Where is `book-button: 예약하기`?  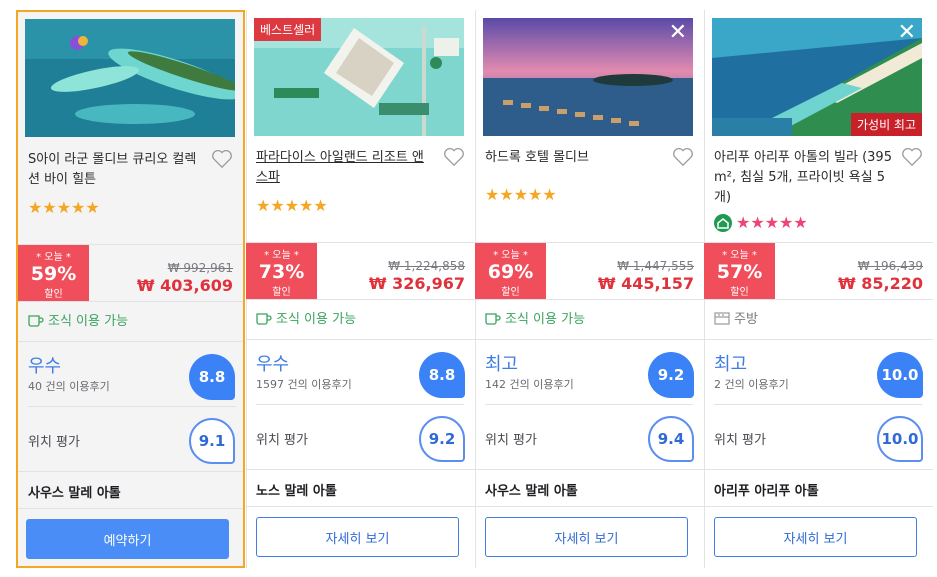 book-button: 예약하기 is located at coordinates (127, 539).